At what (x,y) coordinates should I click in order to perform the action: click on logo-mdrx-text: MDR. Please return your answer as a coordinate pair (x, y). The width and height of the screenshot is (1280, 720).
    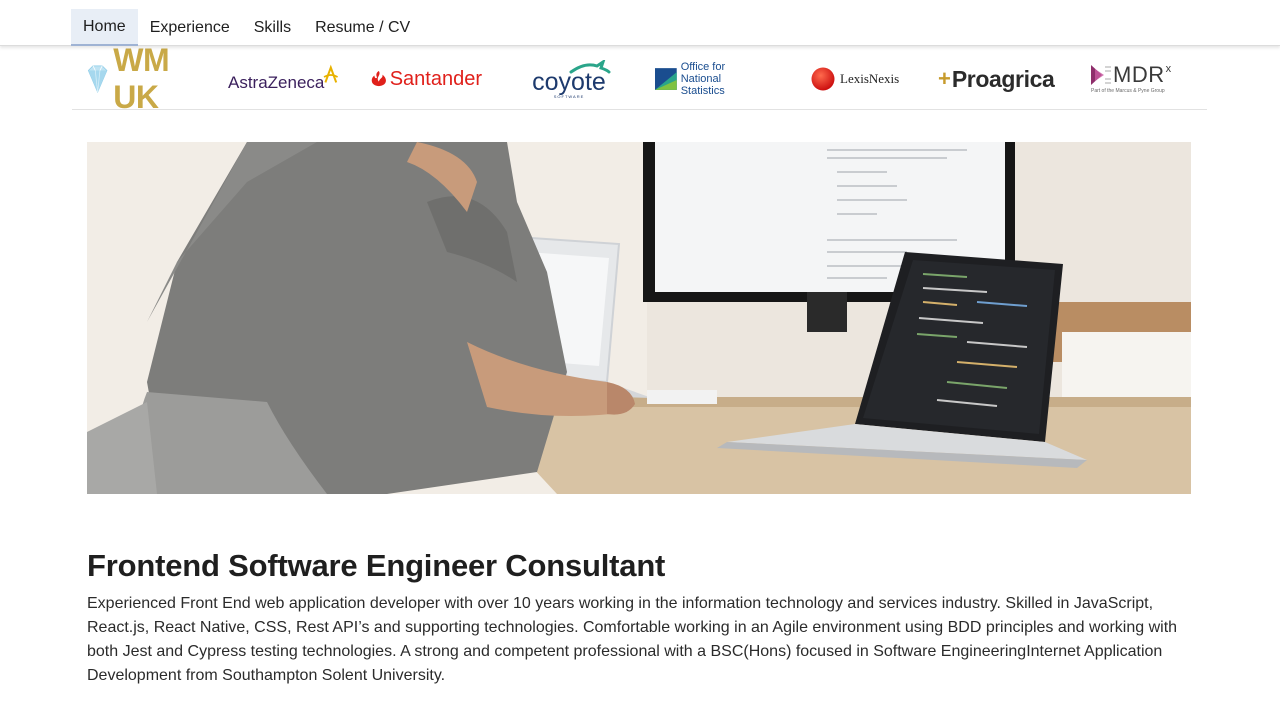
    Looking at the image, I should click on (1139, 74).